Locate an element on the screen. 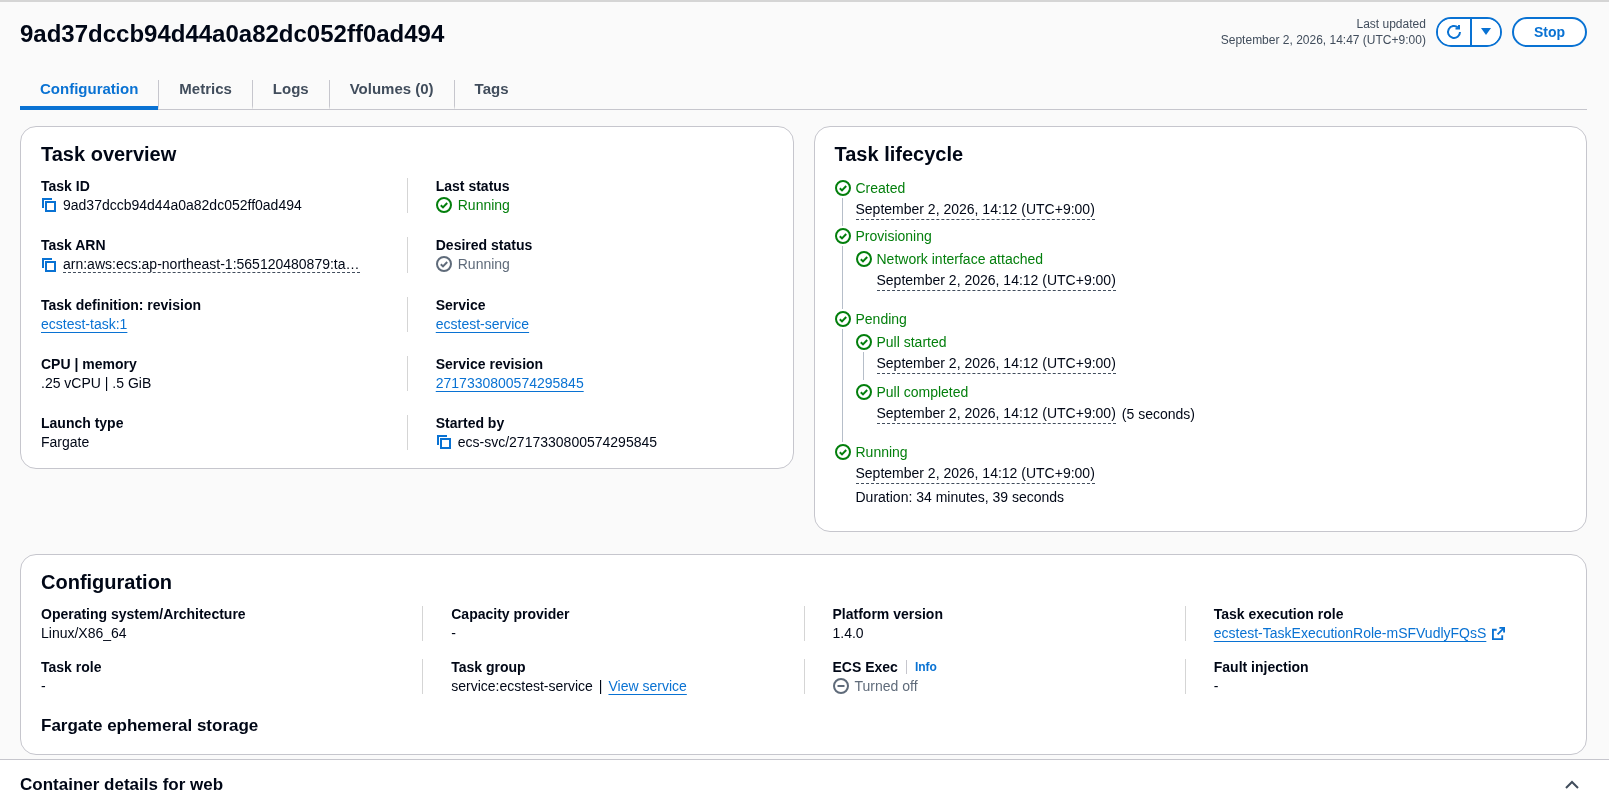 The image size is (1609, 810). field-label: Task group is located at coordinates (488, 667).